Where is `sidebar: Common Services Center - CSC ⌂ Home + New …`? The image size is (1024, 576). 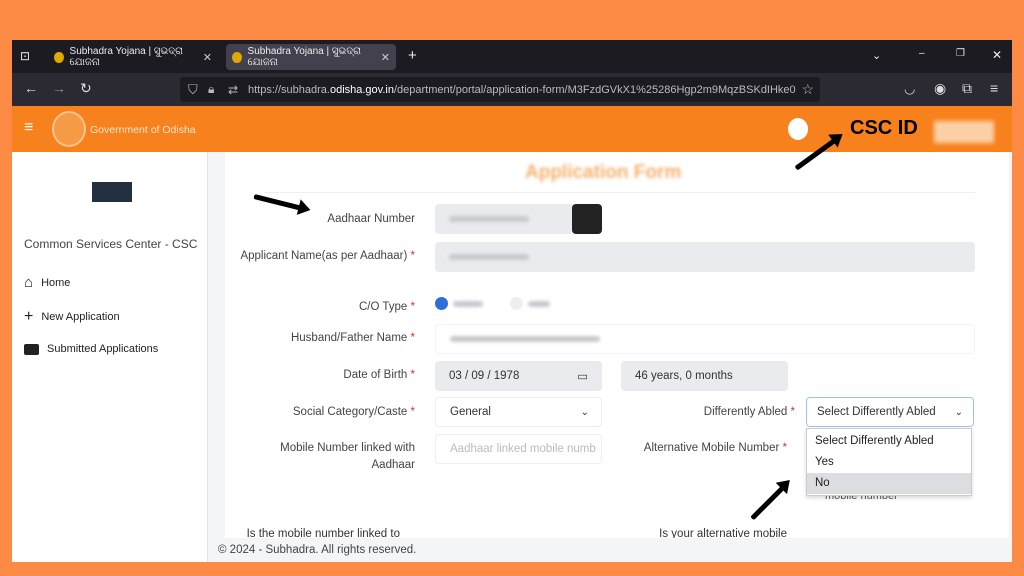 sidebar: Common Services Center - CSC ⌂ Home + New … is located at coordinates (110, 357).